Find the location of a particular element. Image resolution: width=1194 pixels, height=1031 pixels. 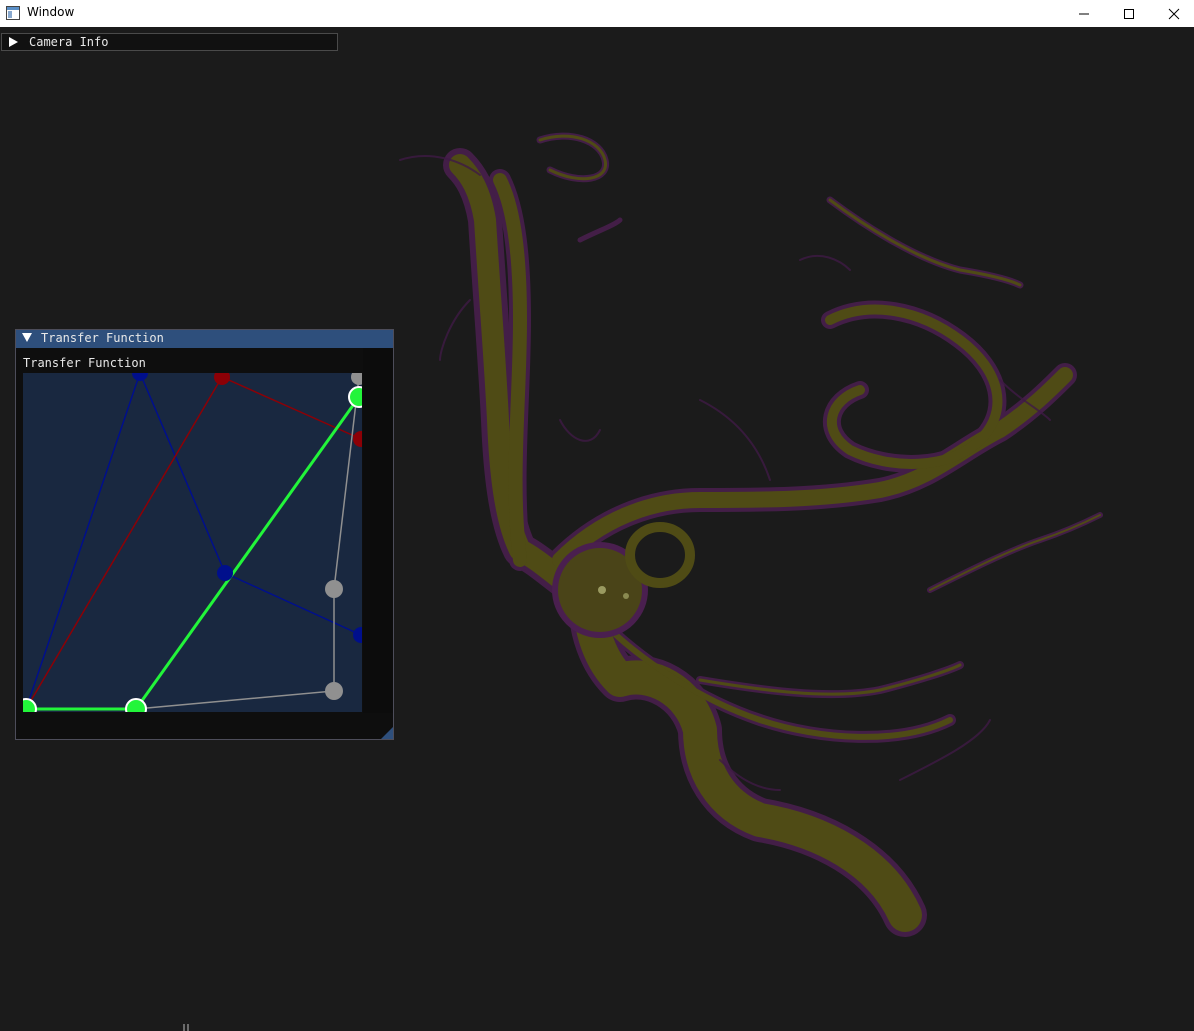

minimize-icon is located at coordinates (1084, 13).